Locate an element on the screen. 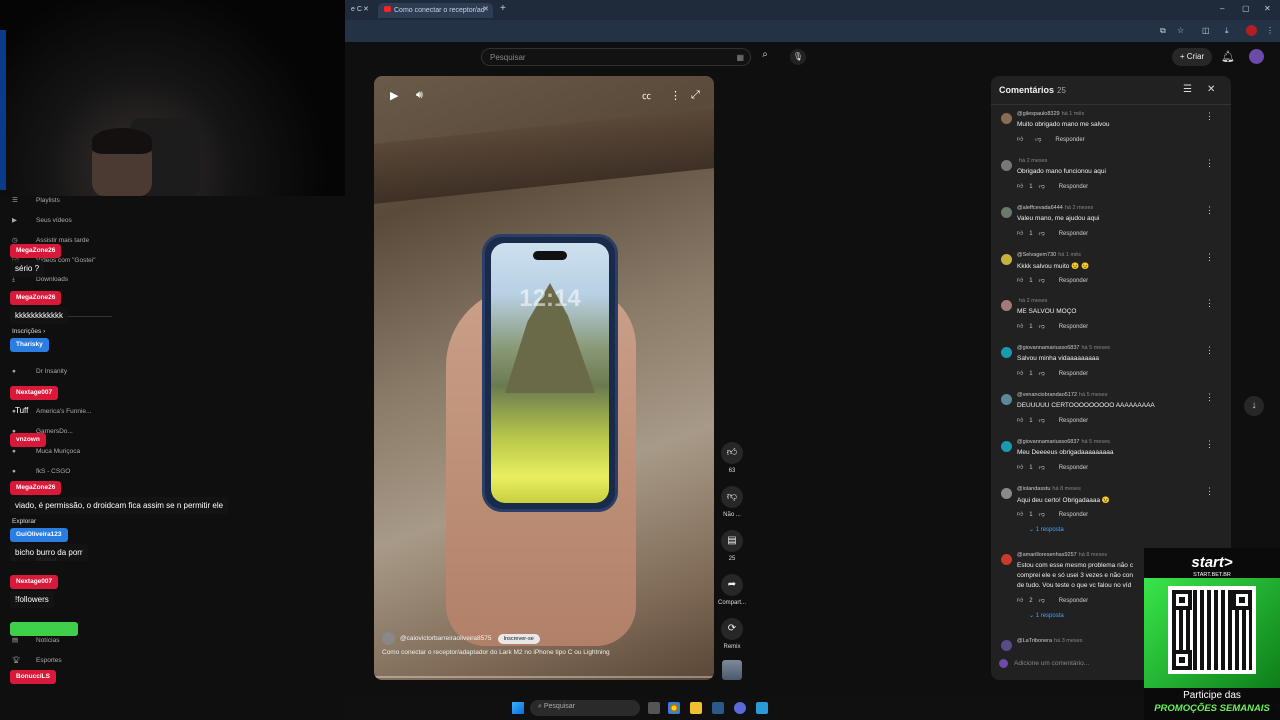 The height and width of the screenshot is (720, 1280). extensions-icon: ◫ is located at coordinates (1206, 30).